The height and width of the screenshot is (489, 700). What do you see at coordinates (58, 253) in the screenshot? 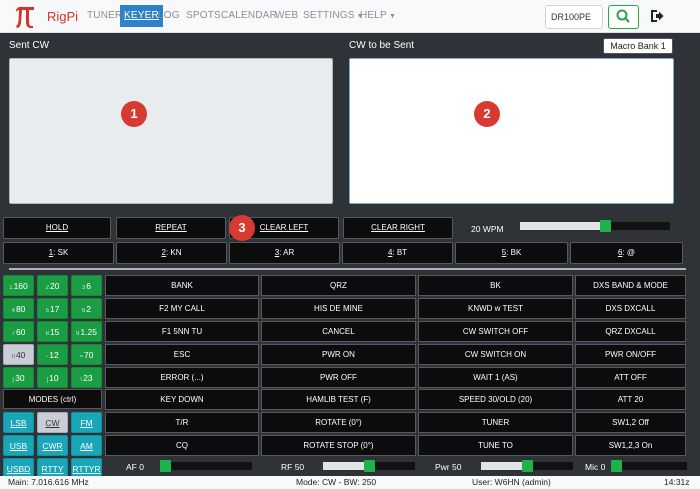
I see `quick-sk-button: 1: SK` at bounding box center [58, 253].